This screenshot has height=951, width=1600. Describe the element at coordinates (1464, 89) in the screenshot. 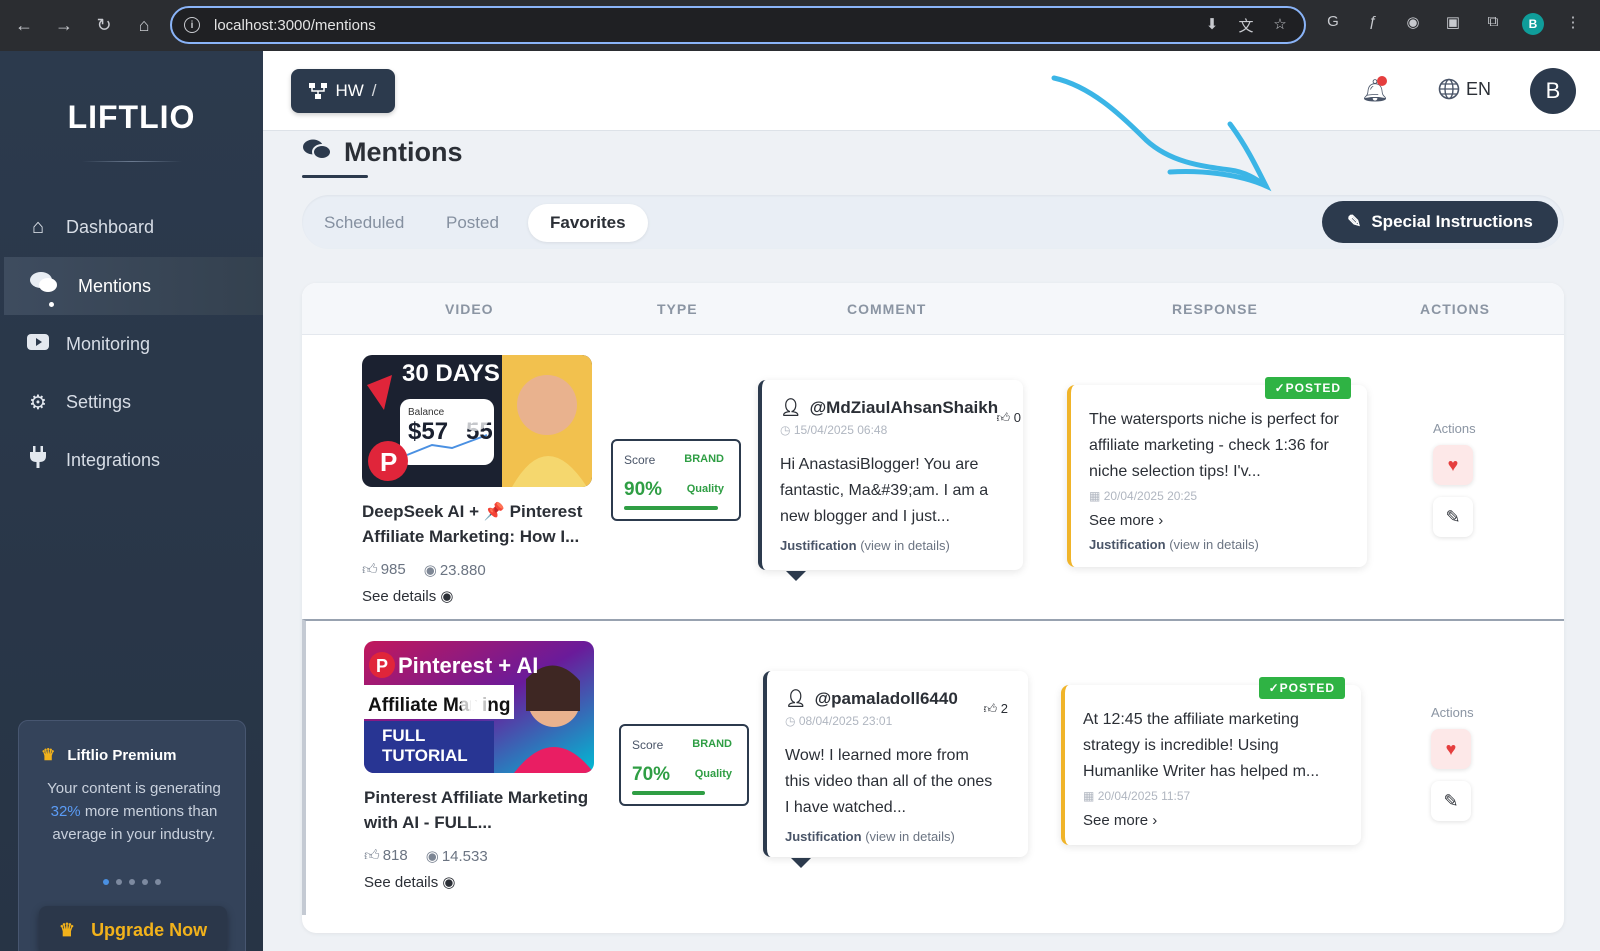

I see `language-selector: EN` at that location.